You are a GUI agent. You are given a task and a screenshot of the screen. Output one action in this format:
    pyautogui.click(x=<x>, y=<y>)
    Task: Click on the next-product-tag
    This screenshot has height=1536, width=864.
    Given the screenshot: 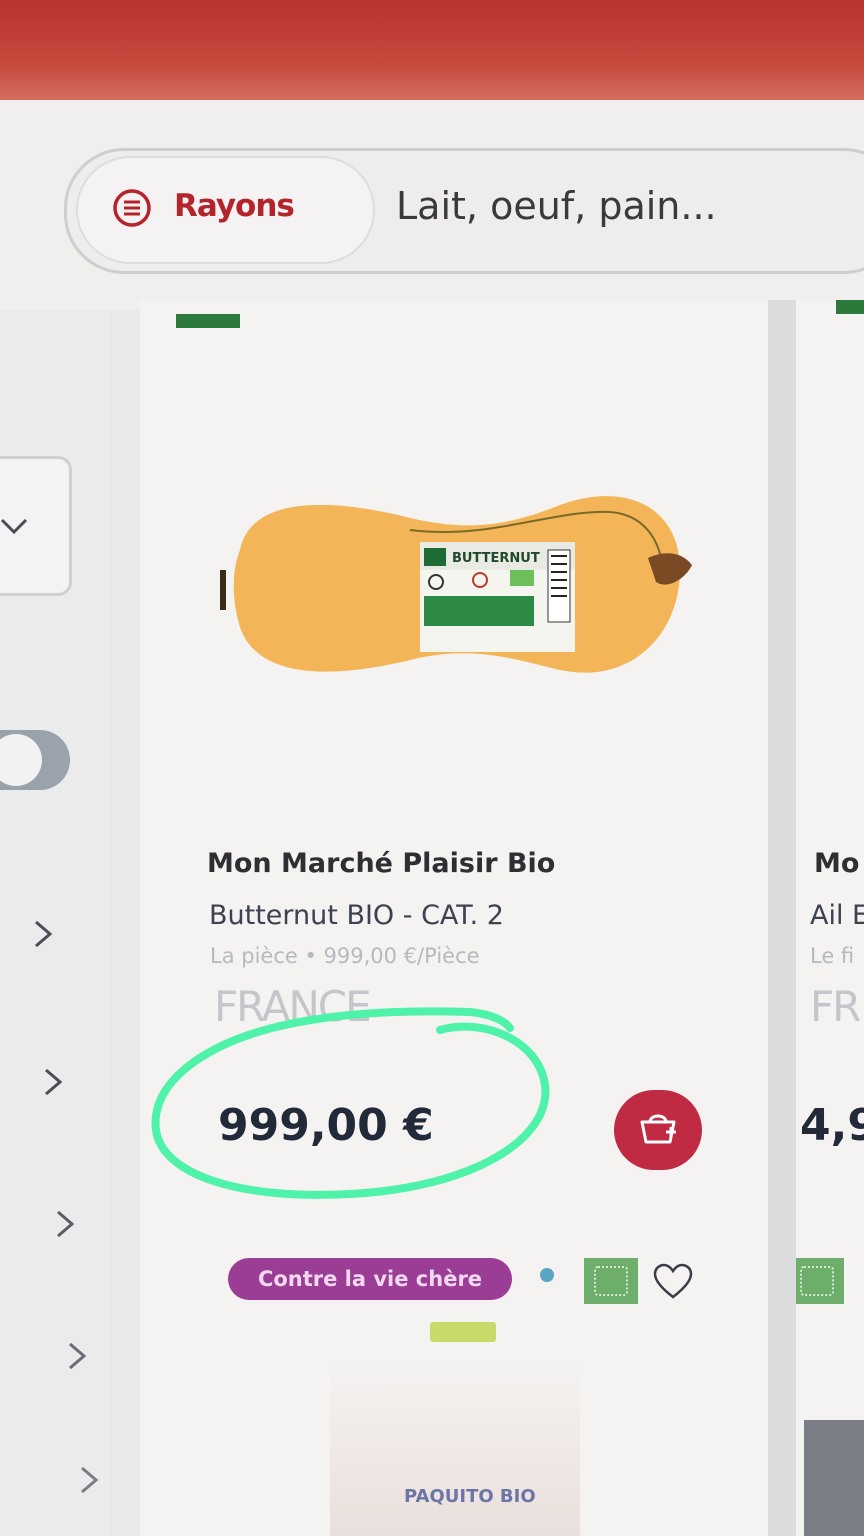 What is the action you would take?
    pyautogui.click(x=850, y=307)
    